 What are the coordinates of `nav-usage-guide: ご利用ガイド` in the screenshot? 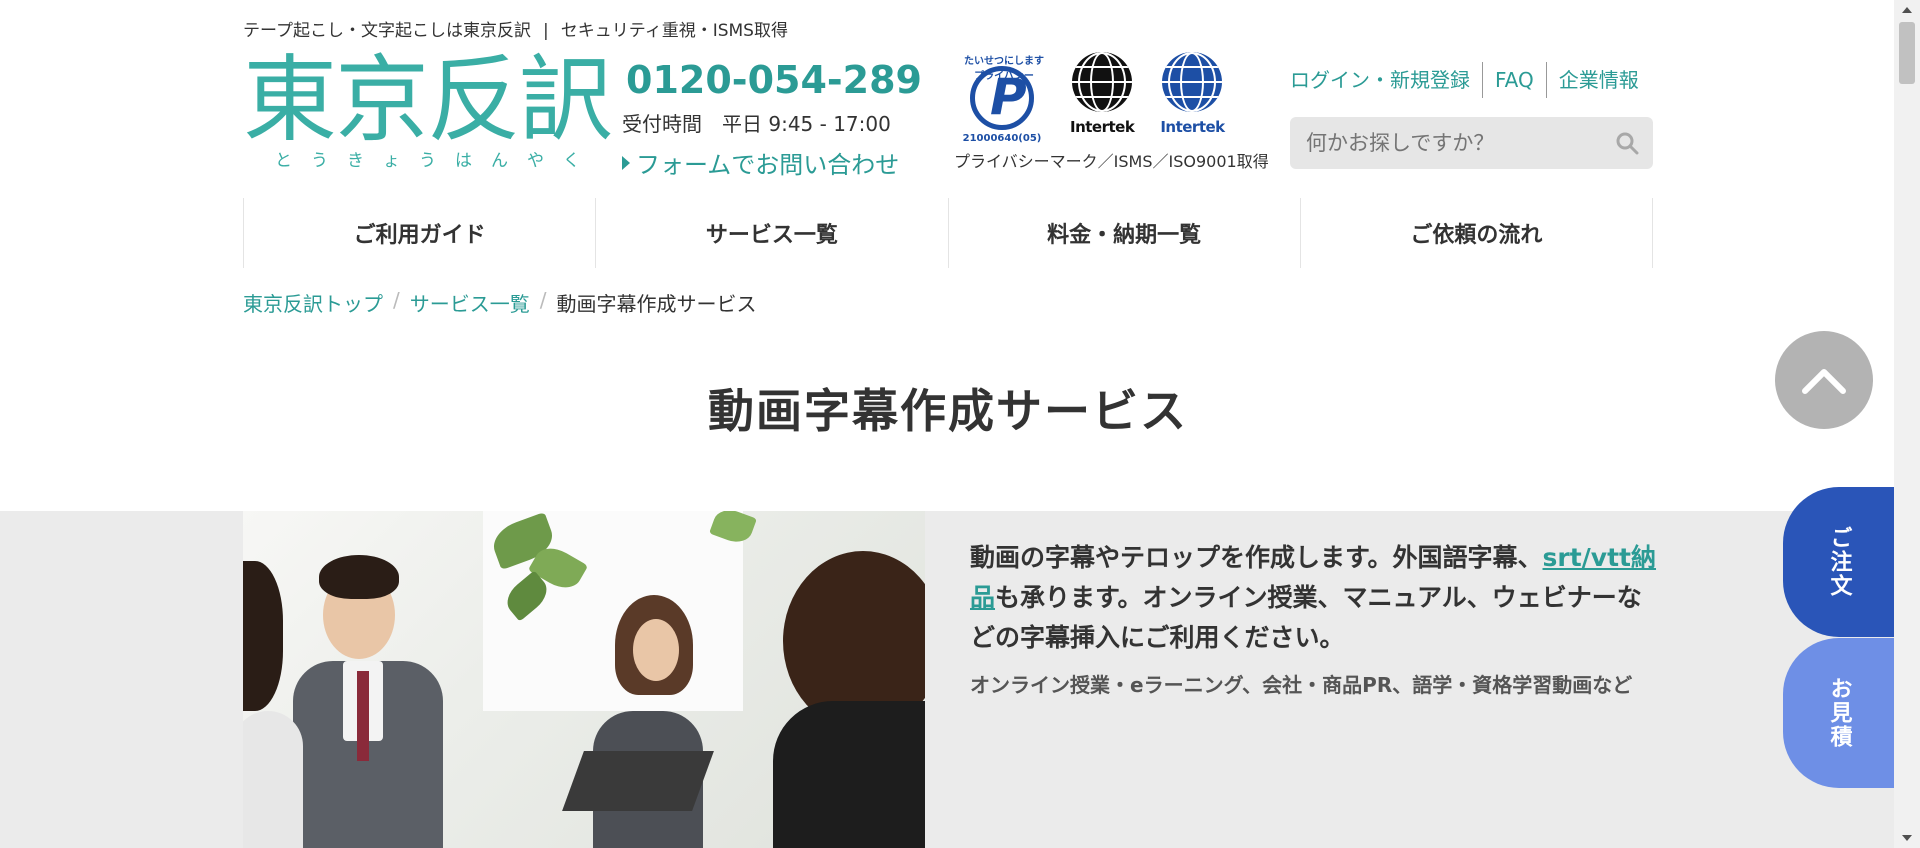 It's located at (419, 233).